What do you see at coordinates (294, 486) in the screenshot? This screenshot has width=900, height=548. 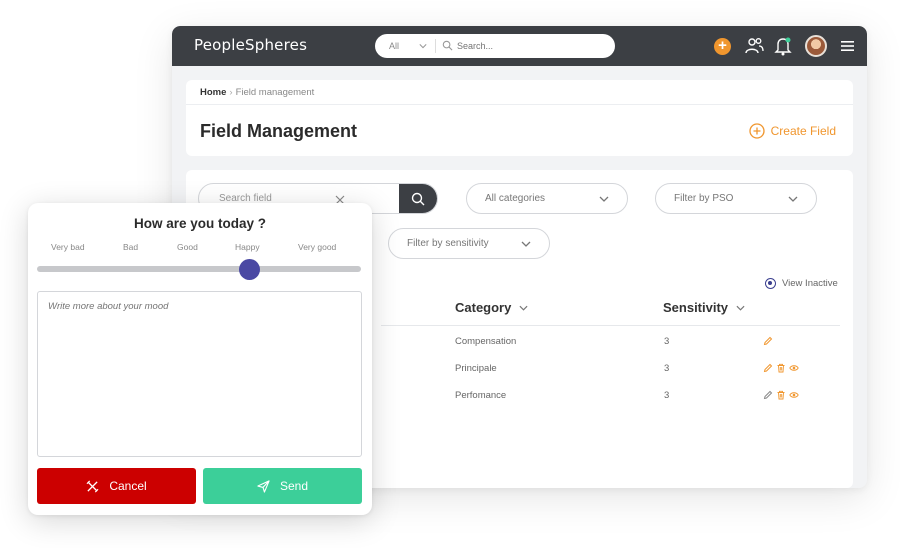 I see `send-label: Send` at bounding box center [294, 486].